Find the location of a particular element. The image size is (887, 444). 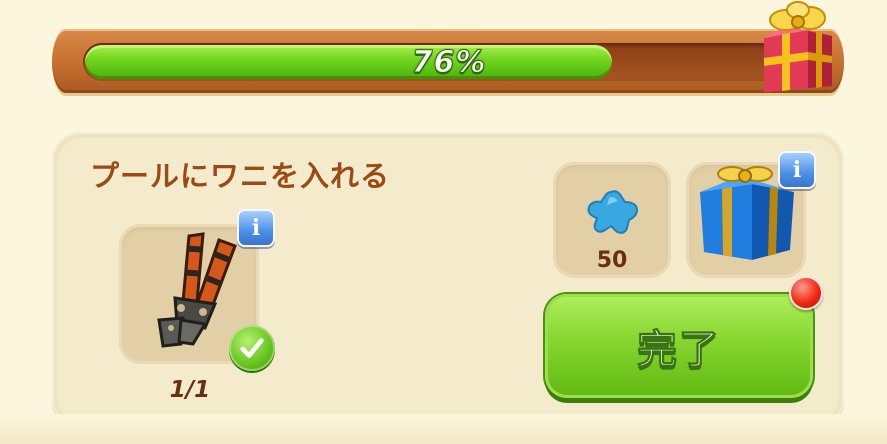

blue-star-gem-icon is located at coordinates (613, 212).